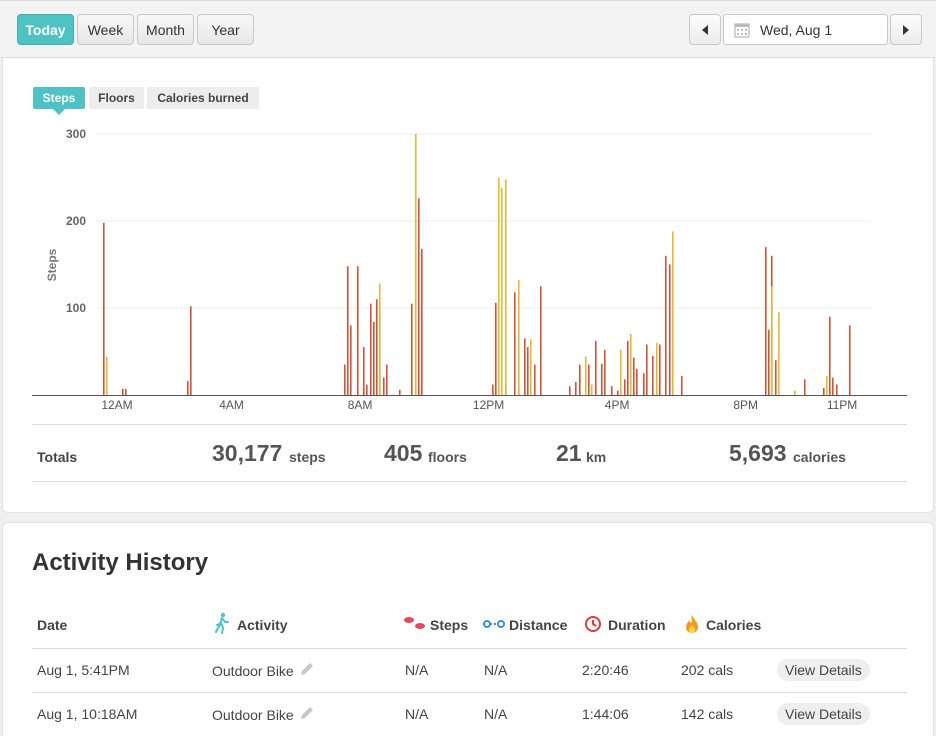  I want to click on total-steps-unit: steps, so click(307, 457).